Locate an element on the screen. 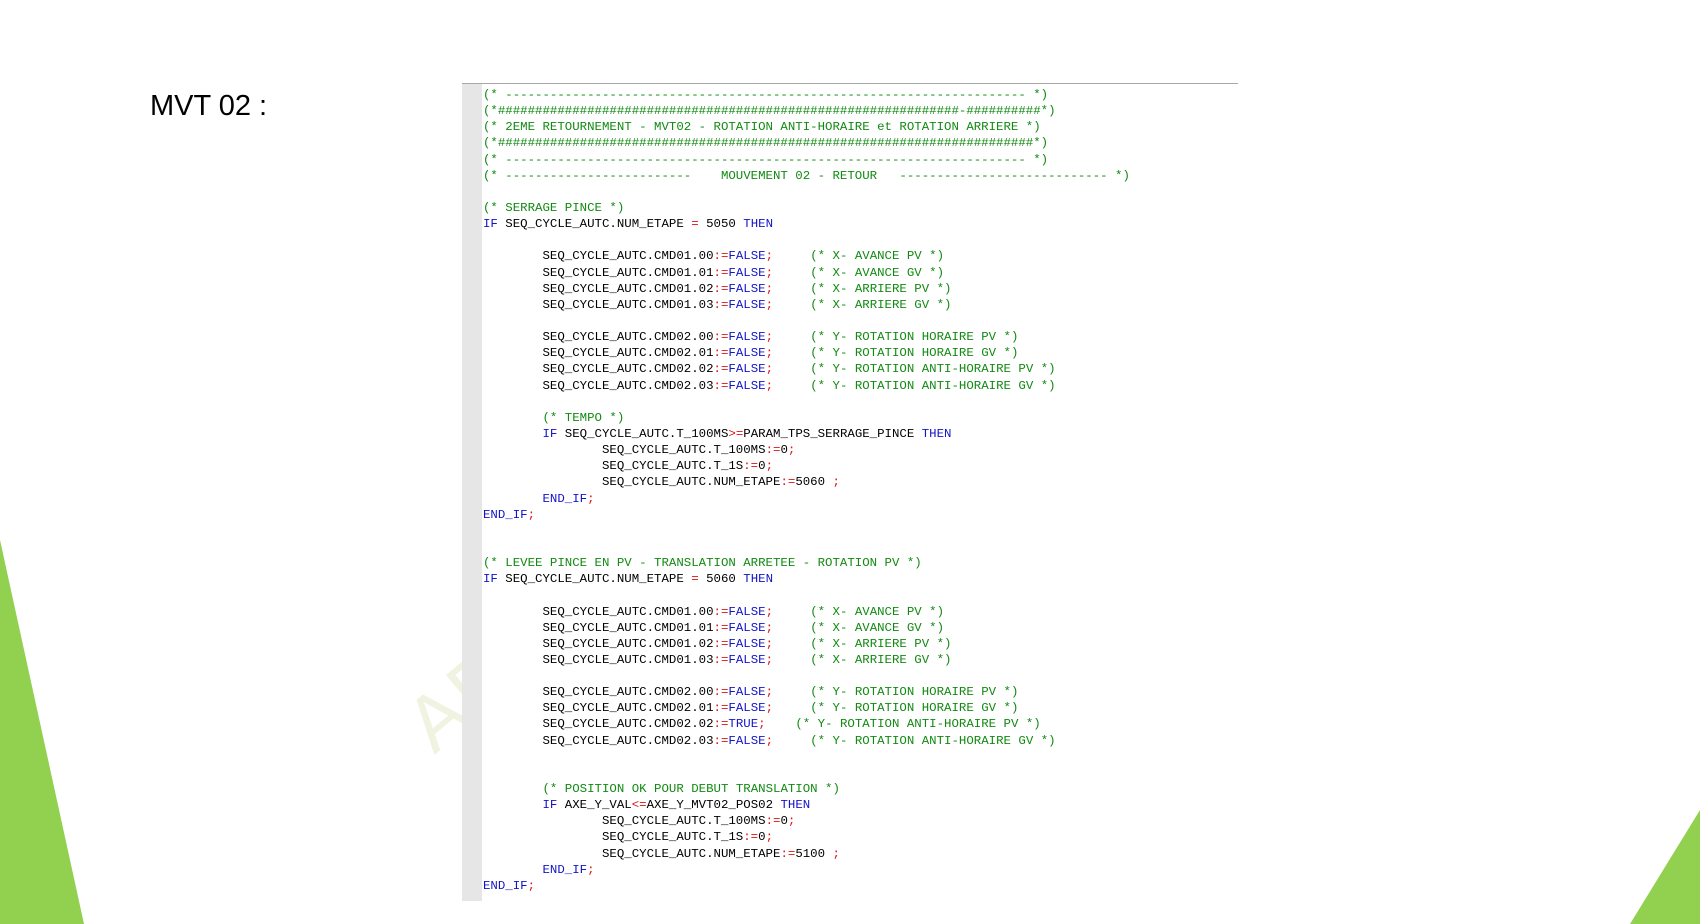  code-text: SEQ_CYCLE_AUTC.NUM_ETAPE is located at coordinates (594, 224).